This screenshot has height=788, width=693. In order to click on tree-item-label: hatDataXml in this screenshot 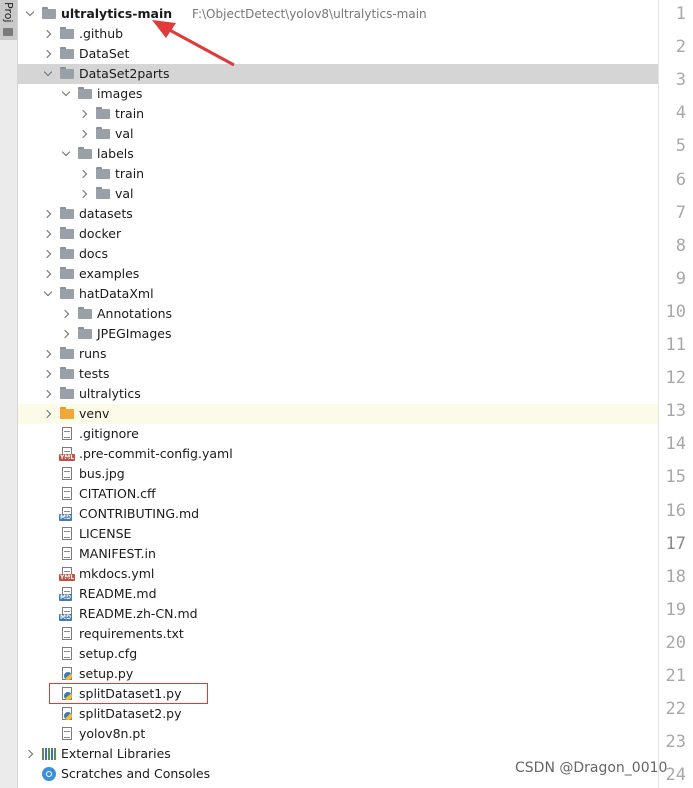, I will do `click(116, 293)`.